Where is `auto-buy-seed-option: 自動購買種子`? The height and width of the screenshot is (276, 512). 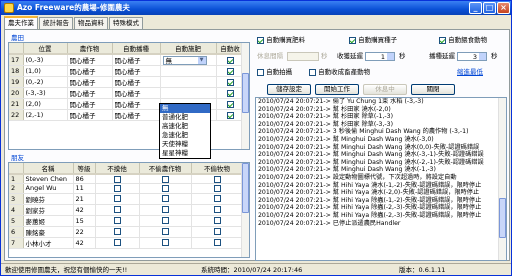 auto-buy-seed-option: 自動購買種子 is located at coordinates (373, 40).